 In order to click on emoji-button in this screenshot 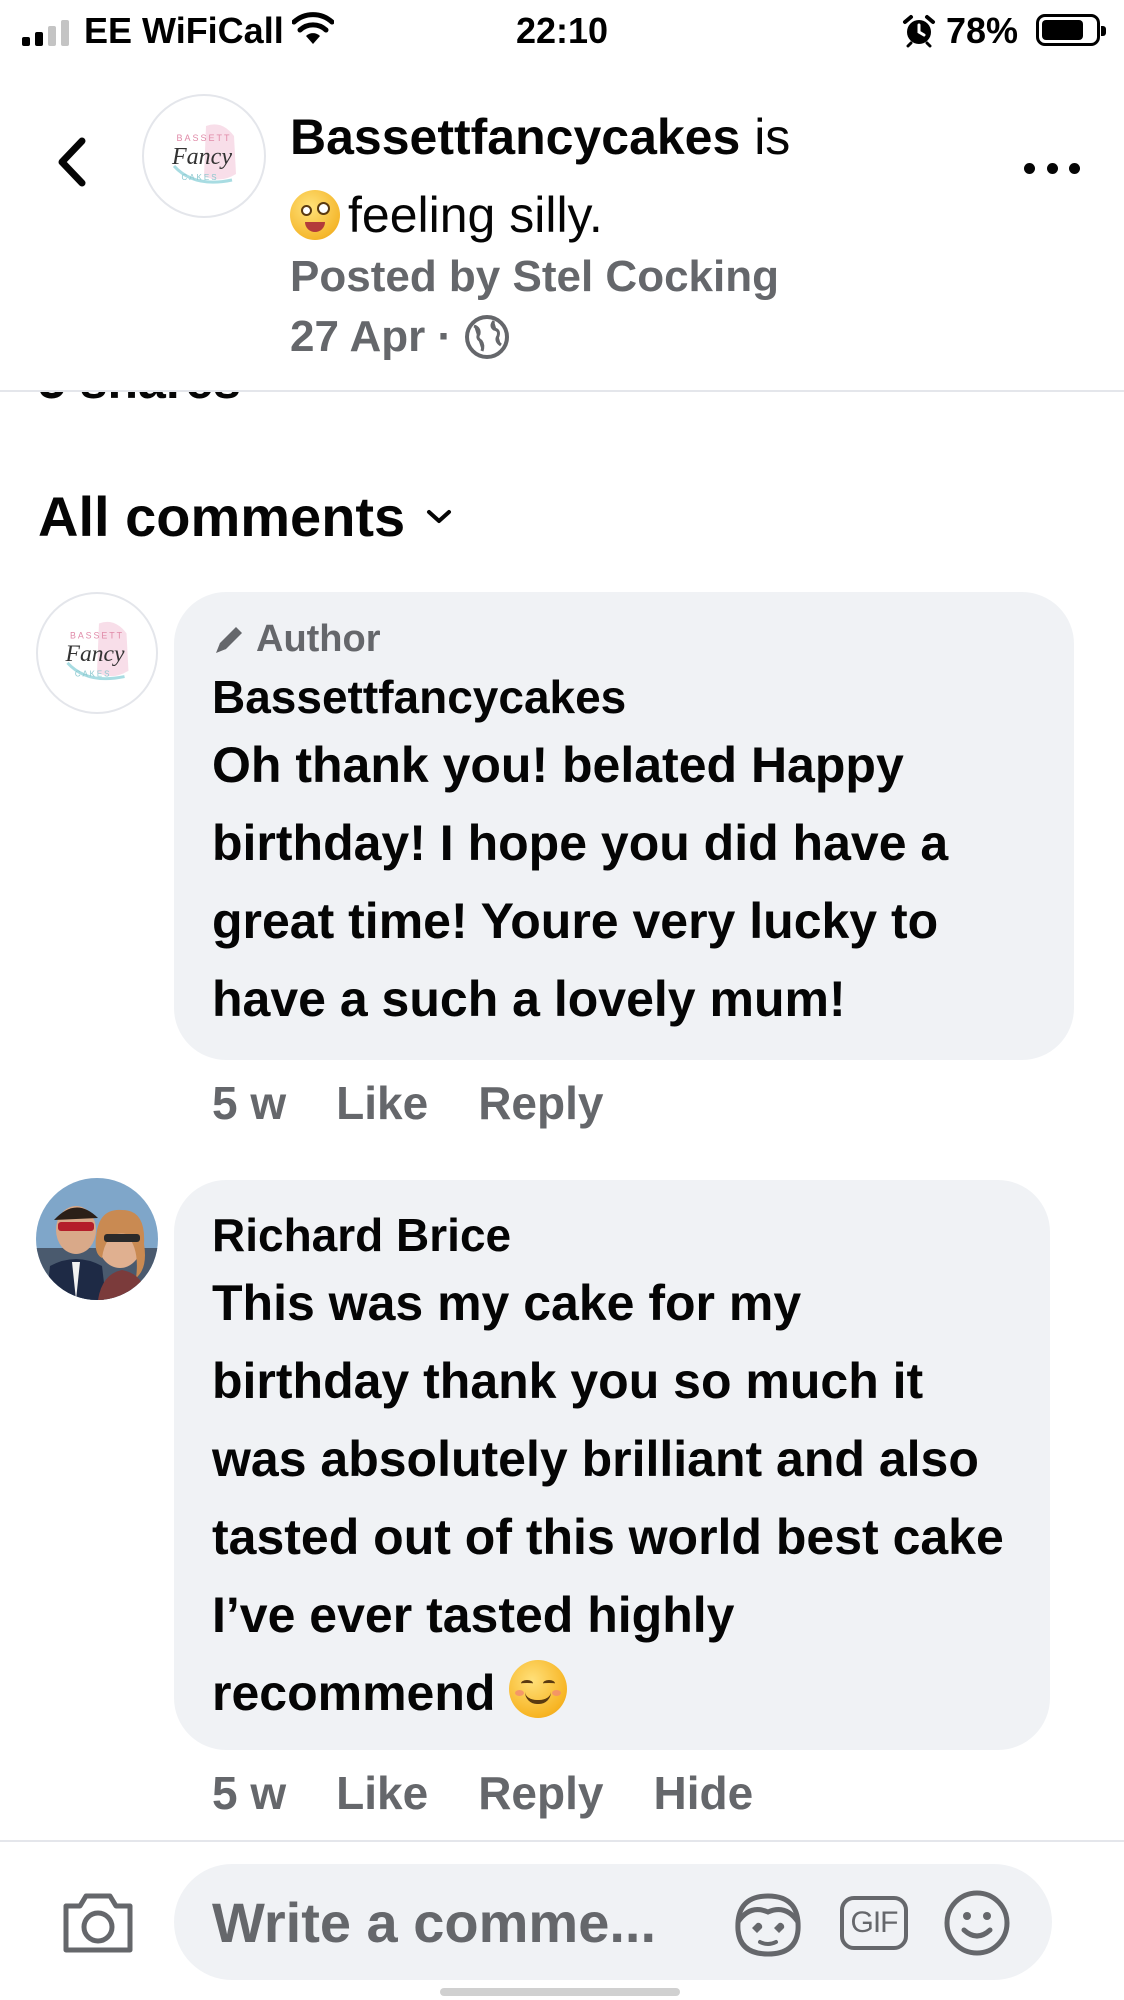, I will do `click(977, 1925)`.